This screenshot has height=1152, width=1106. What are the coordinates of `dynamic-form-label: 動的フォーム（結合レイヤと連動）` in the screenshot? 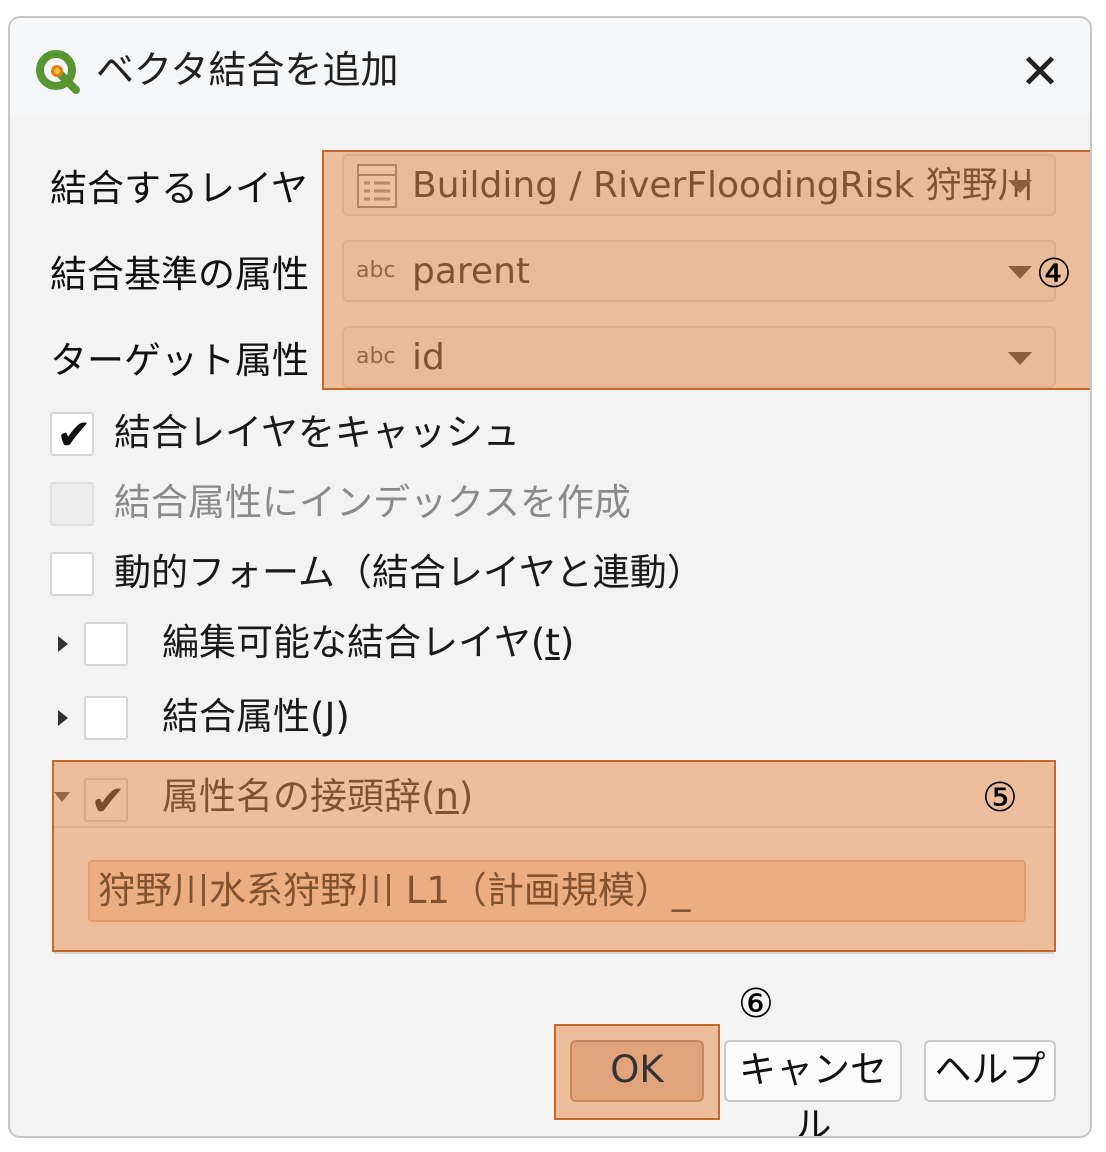 It's located at (409, 572).